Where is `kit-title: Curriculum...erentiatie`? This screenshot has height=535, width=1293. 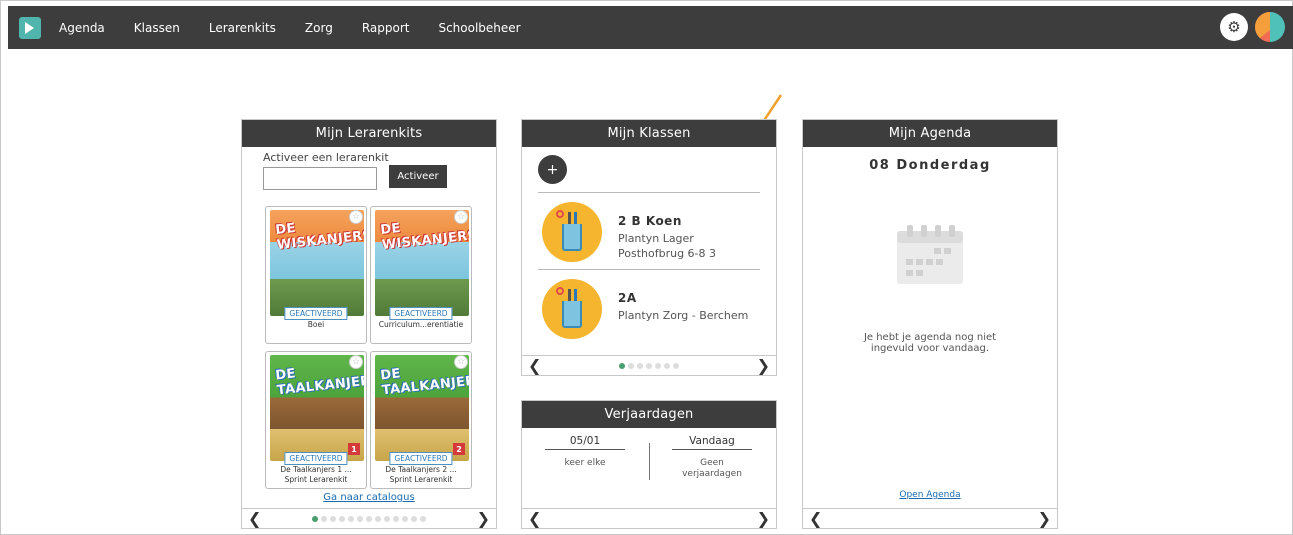 kit-title: Curriculum...erentiatie is located at coordinates (421, 324).